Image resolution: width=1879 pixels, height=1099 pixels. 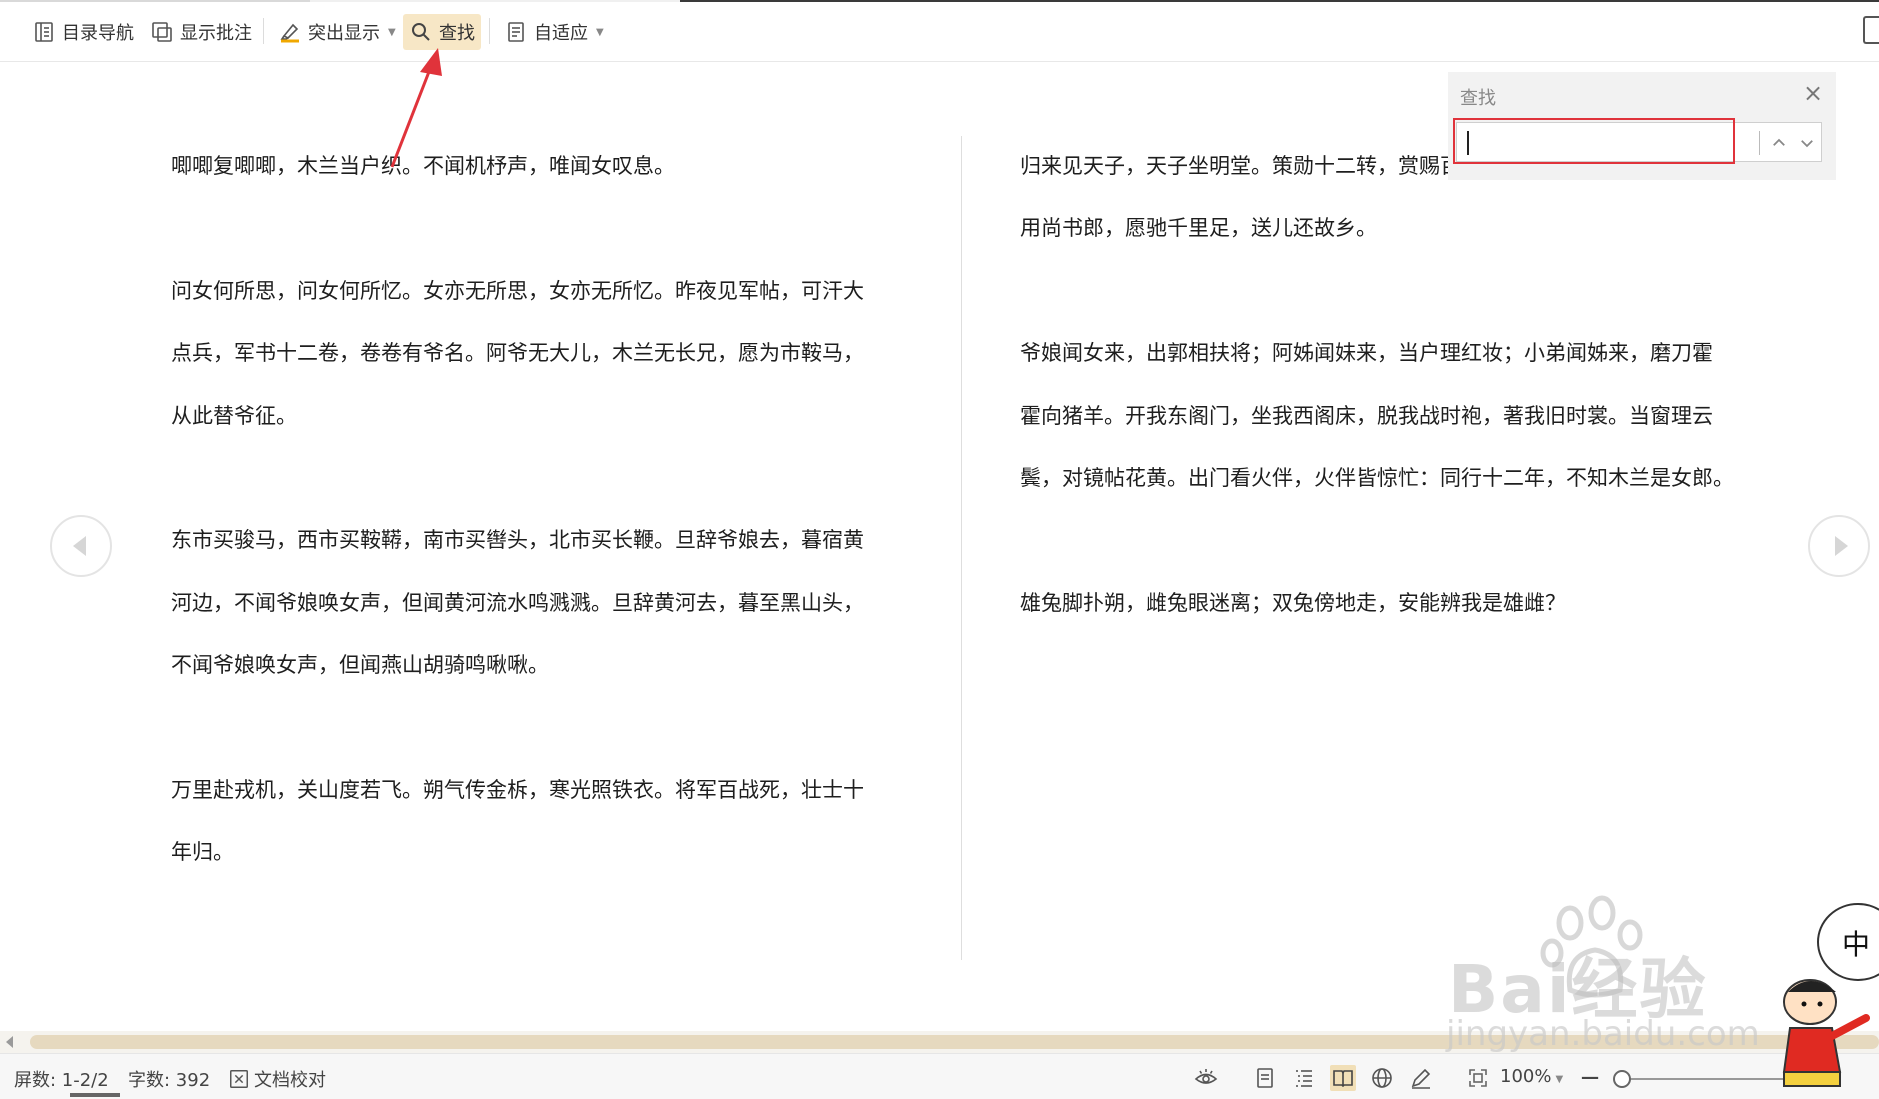 What do you see at coordinates (1468, 143) in the screenshot?
I see `text-cursor` at bounding box center [1468, 143].